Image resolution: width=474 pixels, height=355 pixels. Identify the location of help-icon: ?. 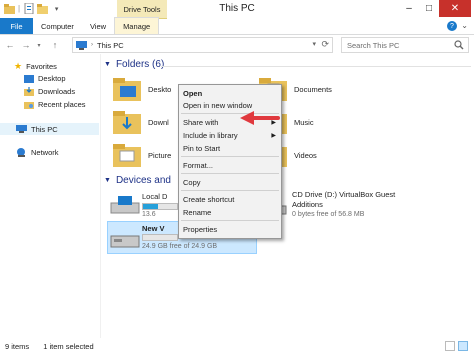
(452, 26).